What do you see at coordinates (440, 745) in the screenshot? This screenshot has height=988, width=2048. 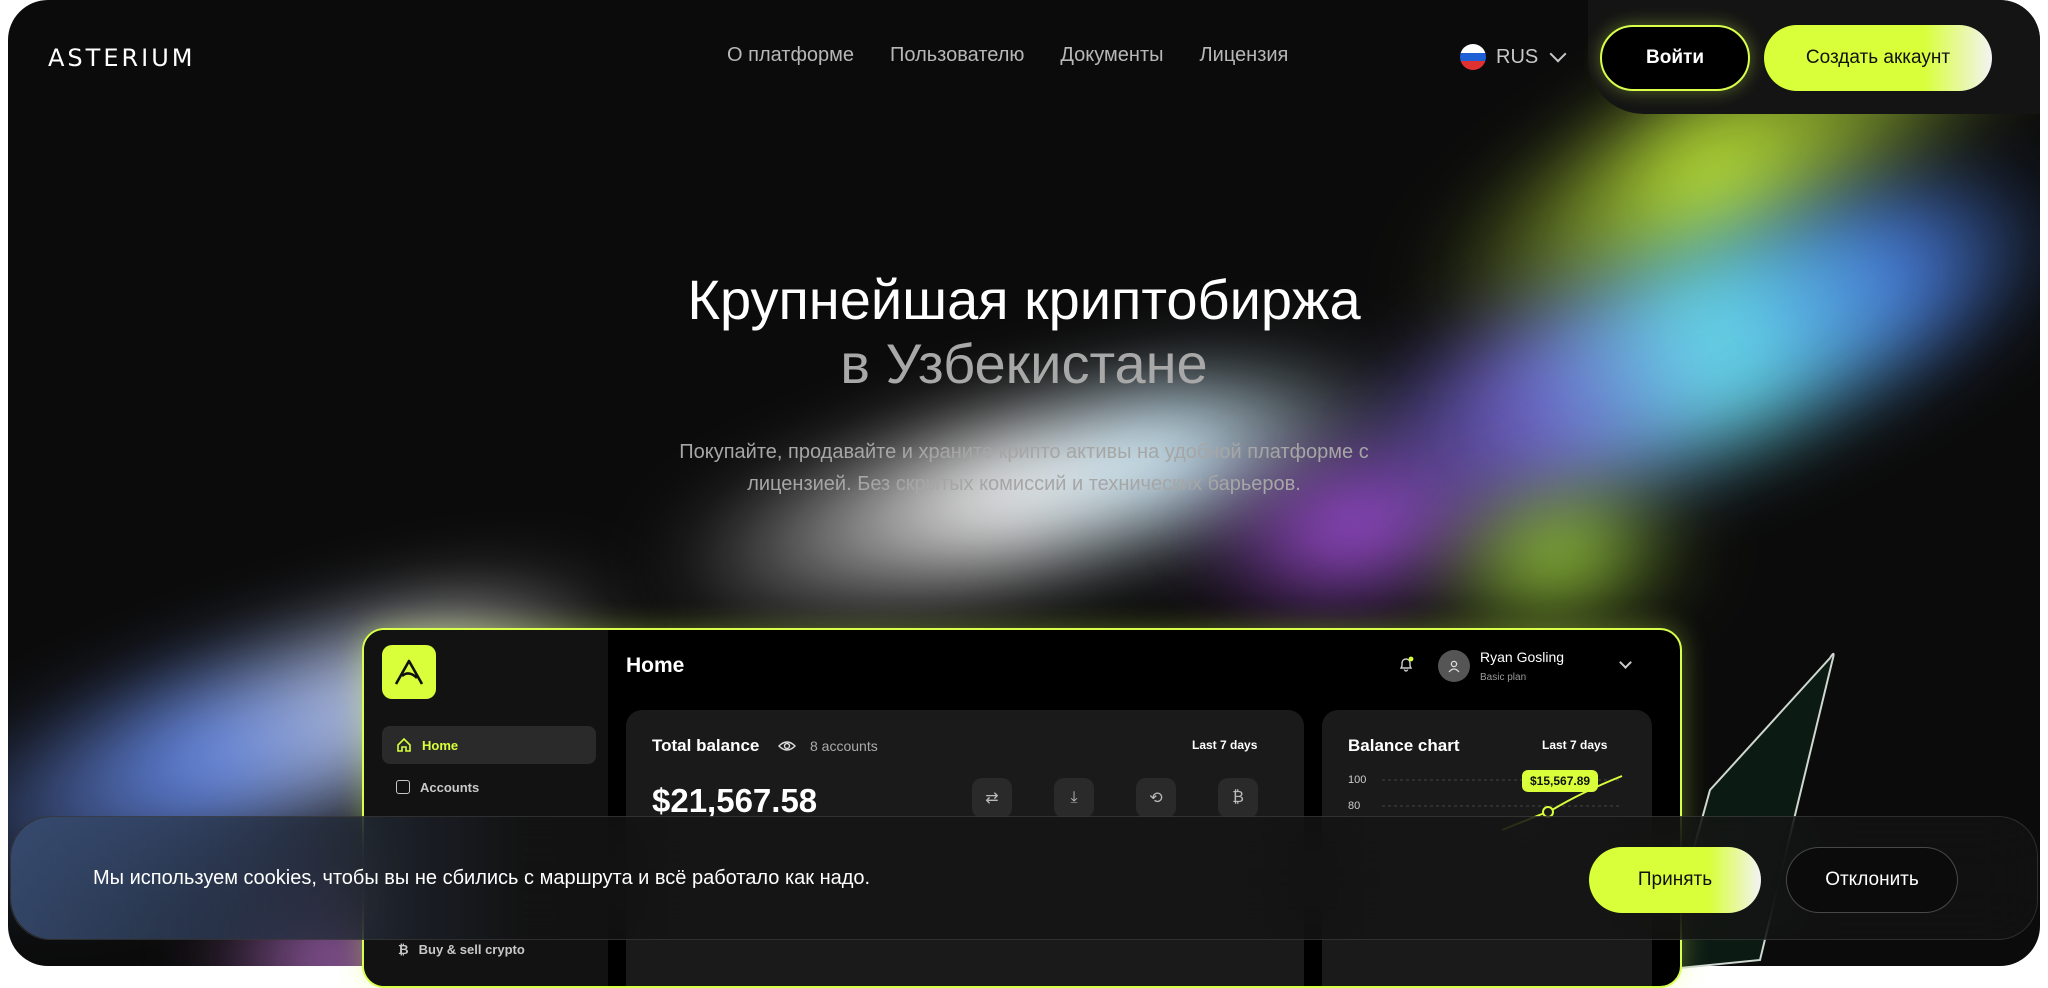 I see `sidebar-item-label: Home` at bounding box center [440, 745].